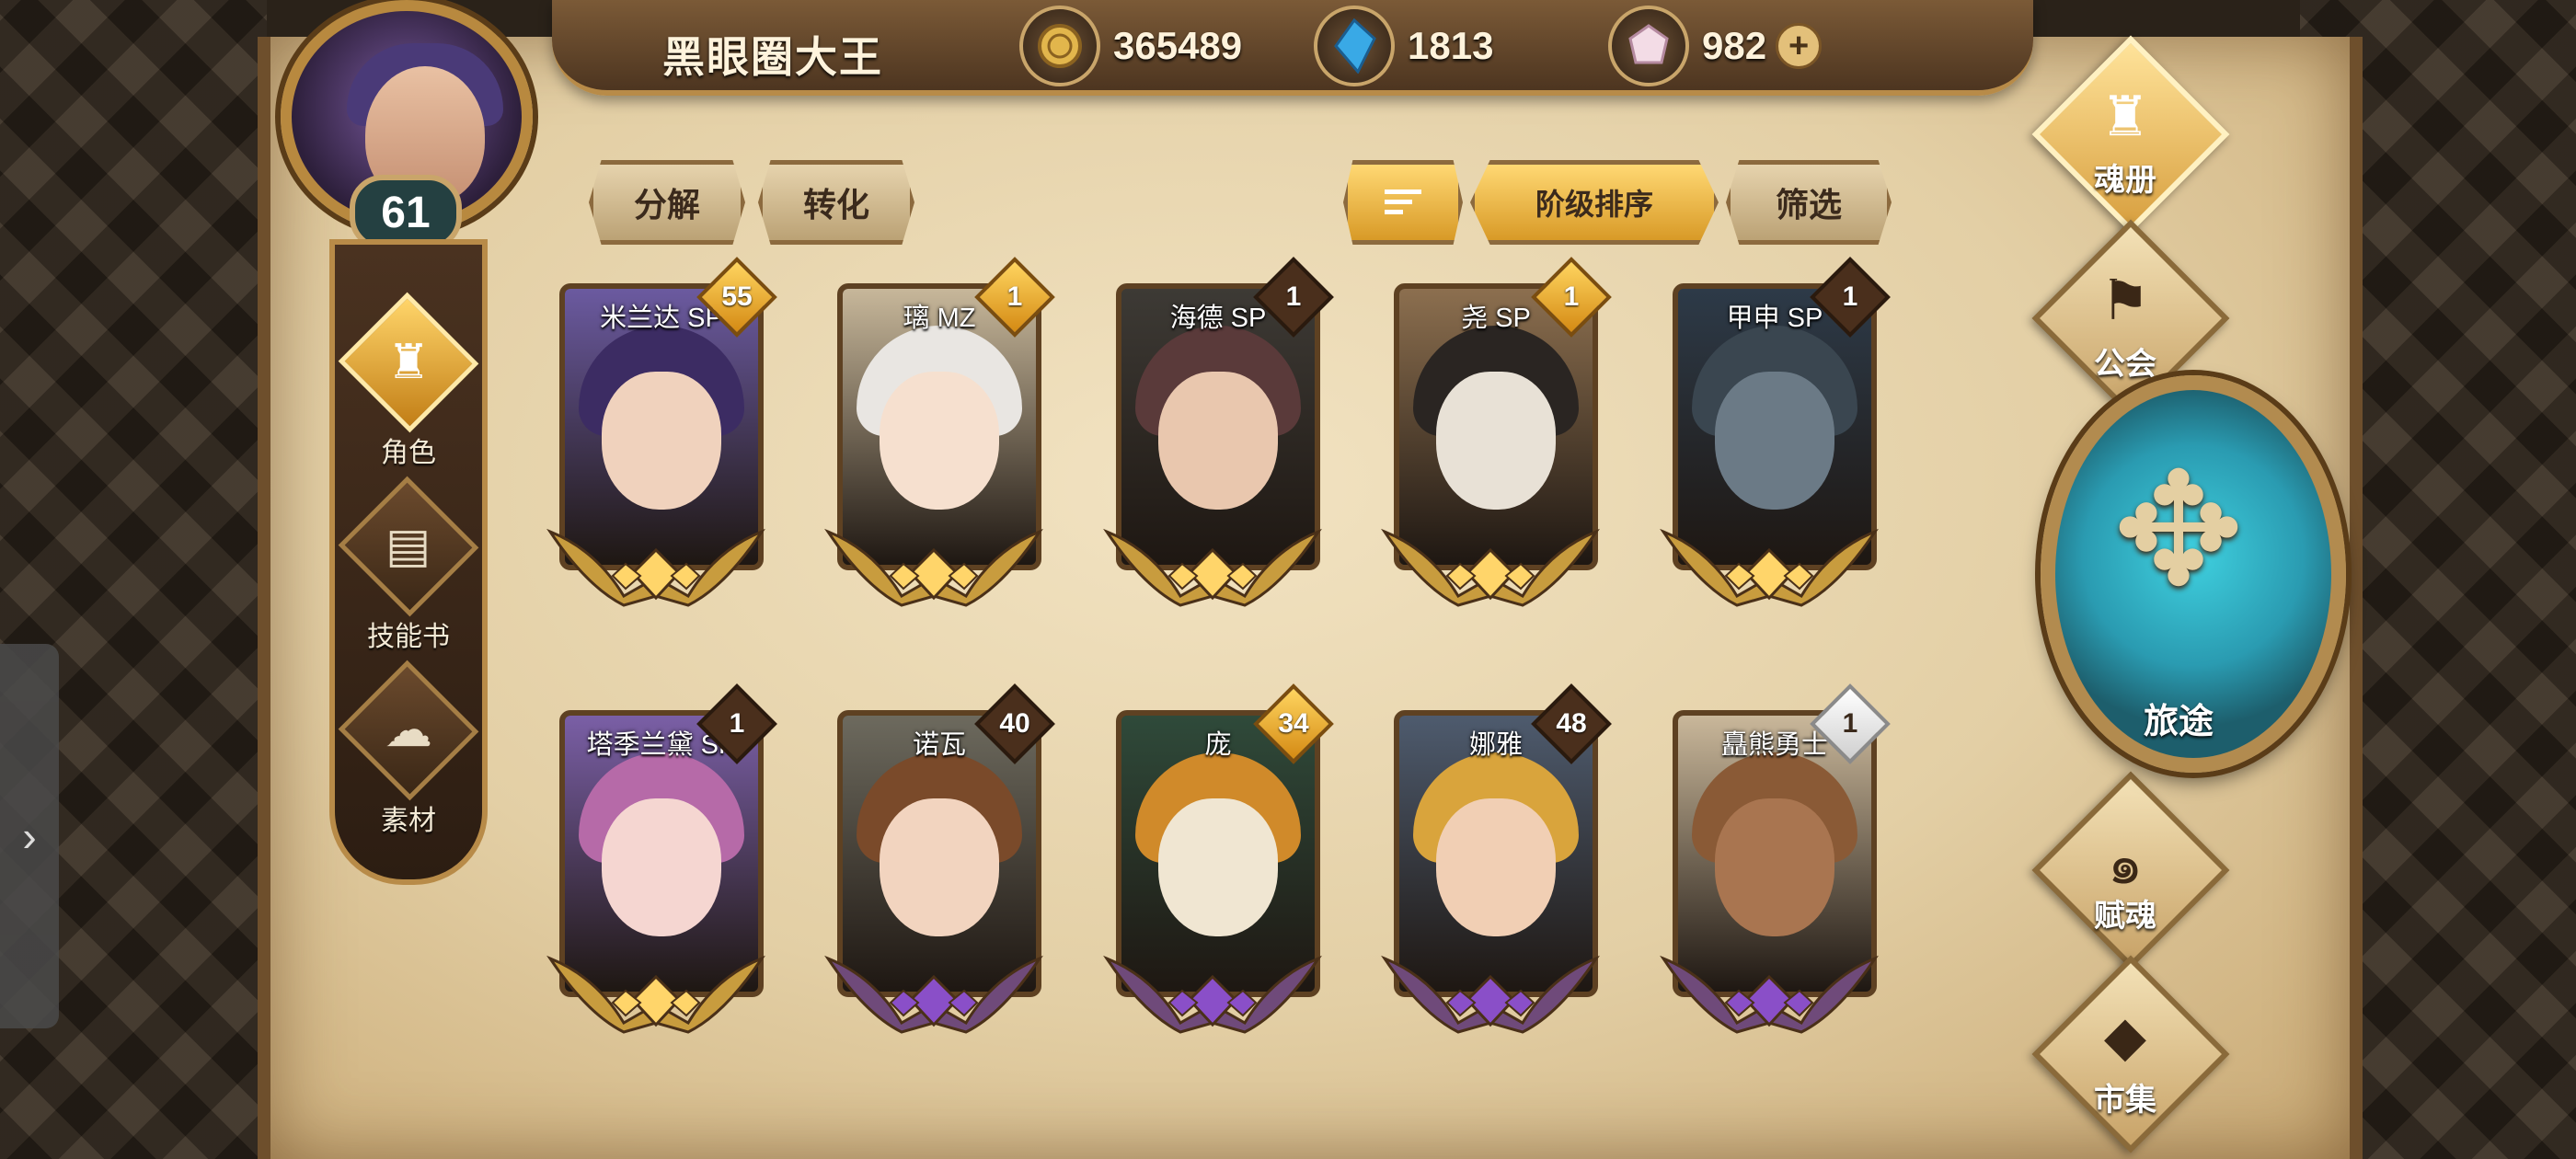  Describe the element at coordinates (937, 866) in the screenshot. I see `character-card: 诺瓦 40` at that location.